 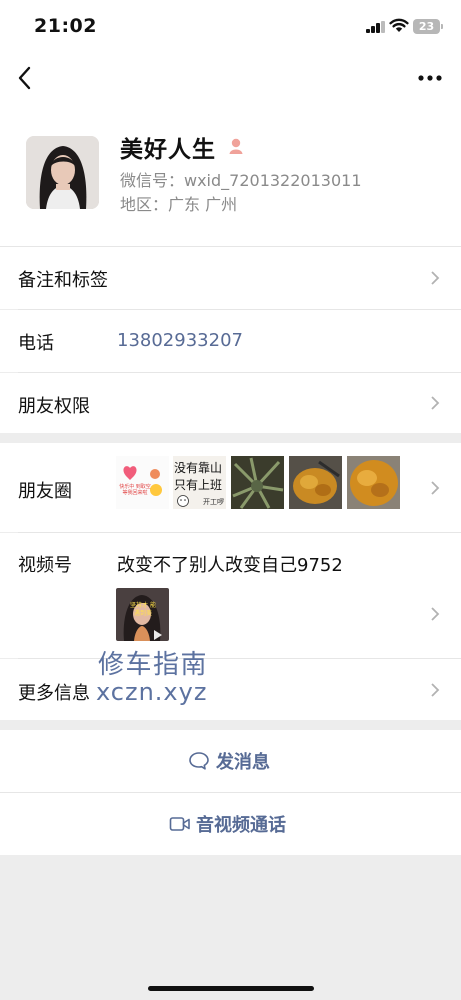 I want to click on moments-thumb-caption: 快乐中 到取空 等我回来啦, so click(x=135, y=490).